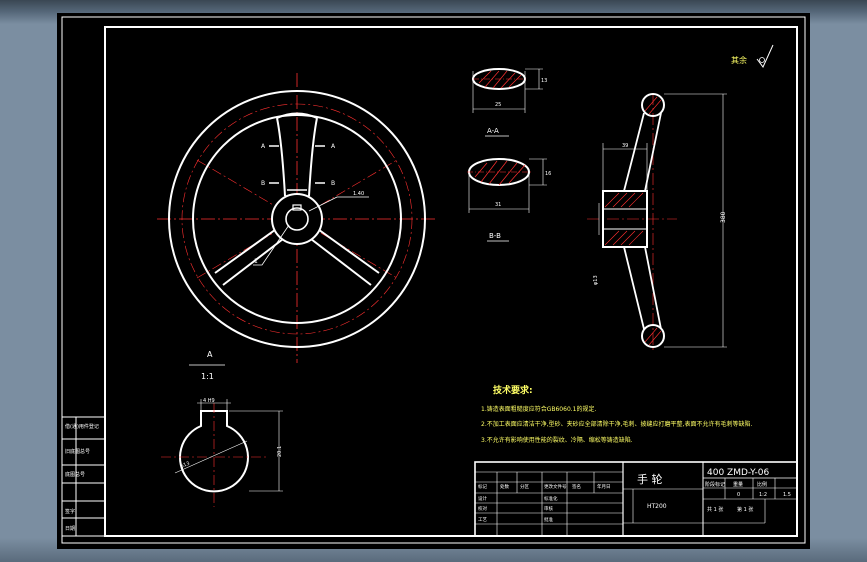  I want to click on detail-key-width: 4 H9, so click(209, 401).